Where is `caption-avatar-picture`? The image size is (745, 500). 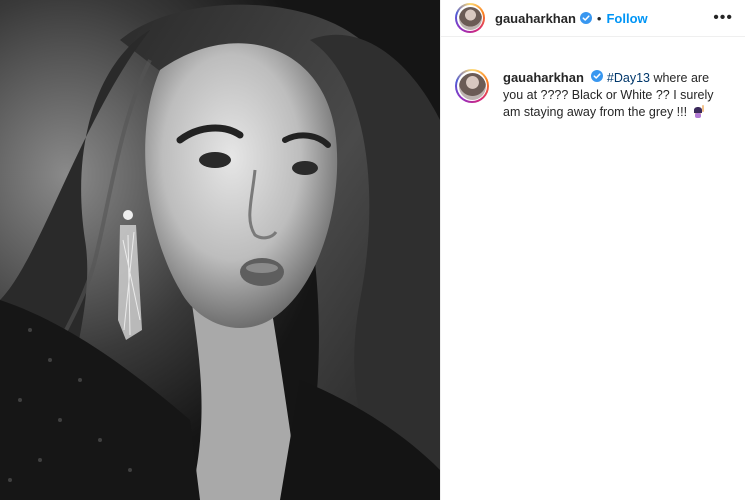
caption-avatar-picture is located at coordinates (472, 86).